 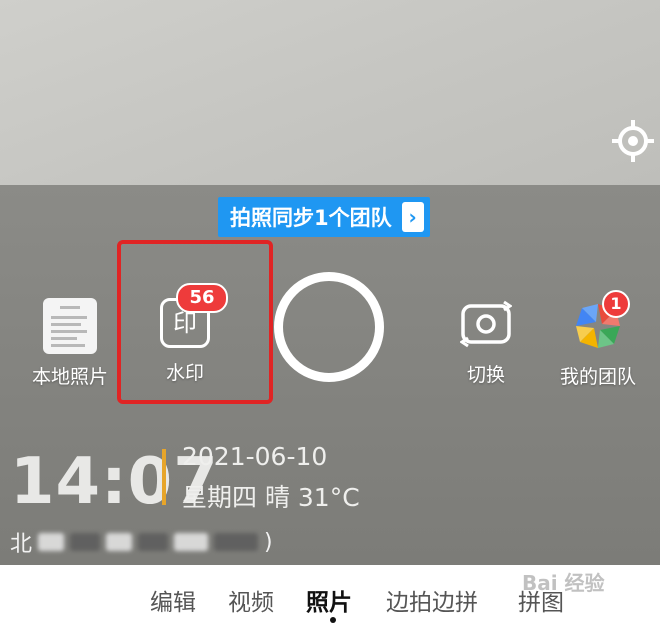 I want to click on stamp-date: 2021-06-10, so click(x=255, y=456).